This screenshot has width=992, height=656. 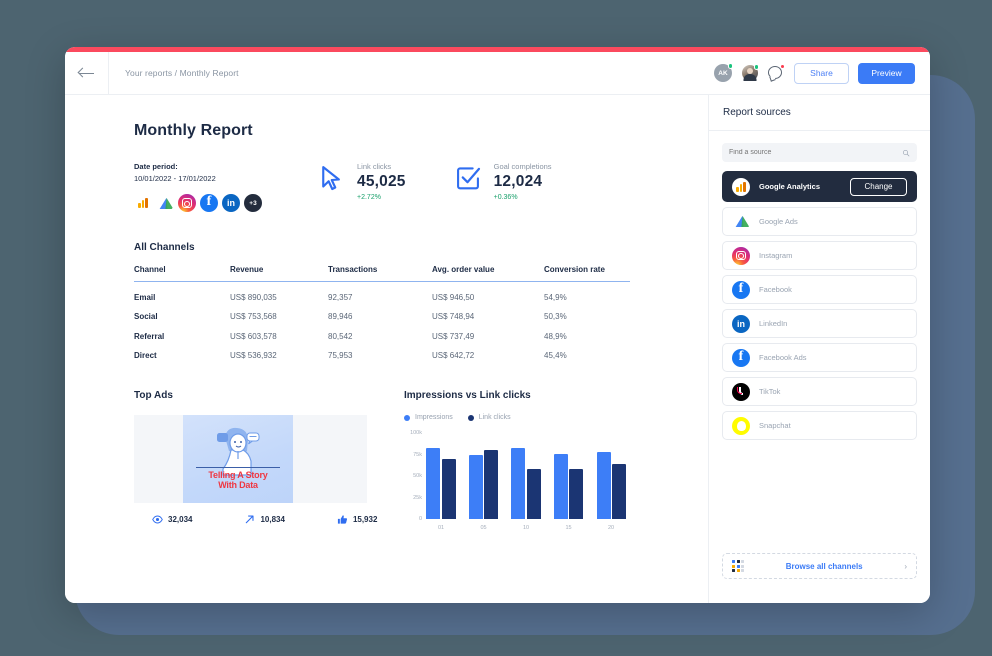 I want to click on cell-aov: US$ 737,49, so click(x=453, y=336).